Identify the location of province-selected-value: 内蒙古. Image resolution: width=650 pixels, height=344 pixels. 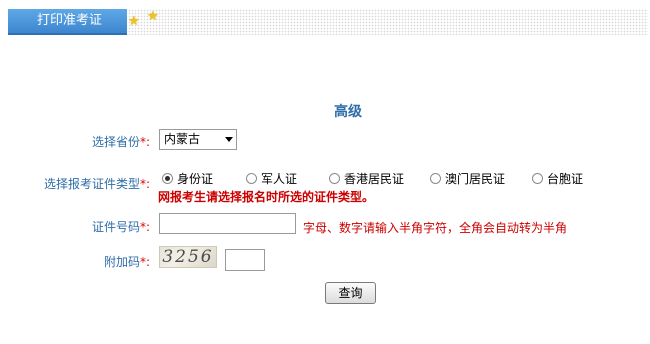
(182, 139).